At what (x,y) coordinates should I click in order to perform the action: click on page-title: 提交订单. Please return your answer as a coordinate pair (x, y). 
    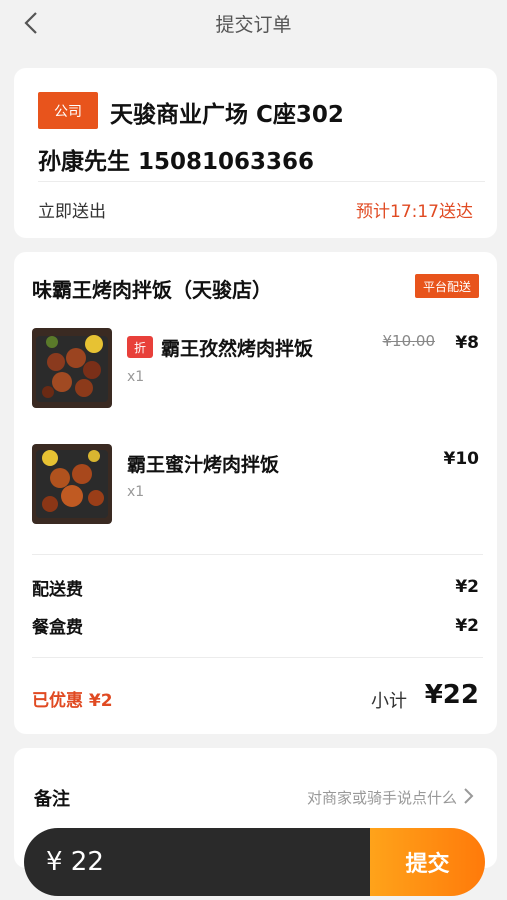
    Looking at the image, I should click on (253, 25).